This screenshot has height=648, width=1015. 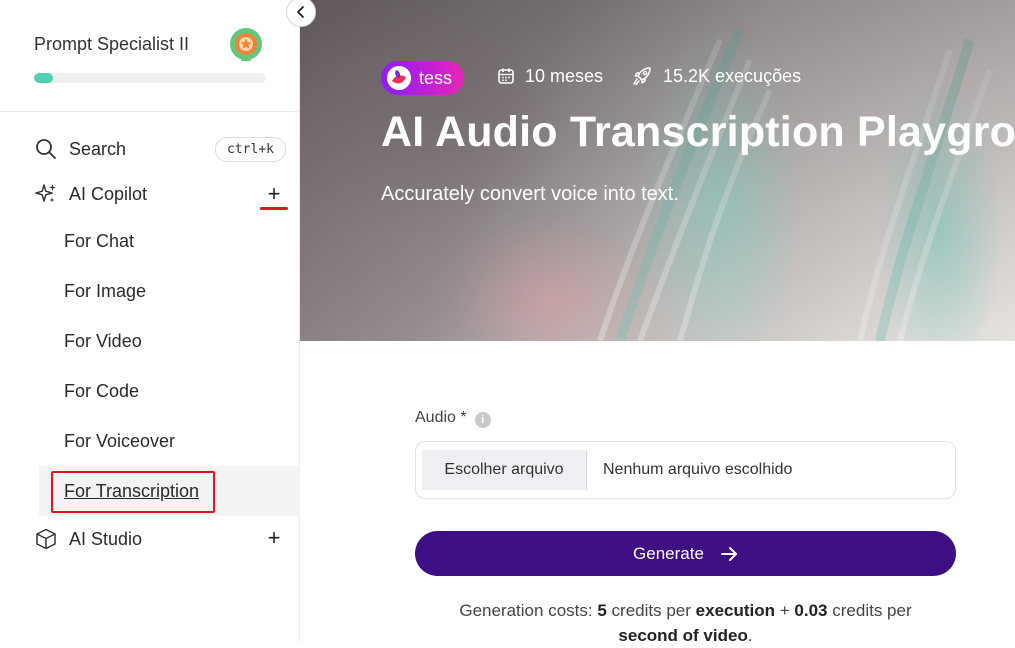 I want to click on sidebar-item-ai-studio: AI Studio, so click(x=88, y=539).